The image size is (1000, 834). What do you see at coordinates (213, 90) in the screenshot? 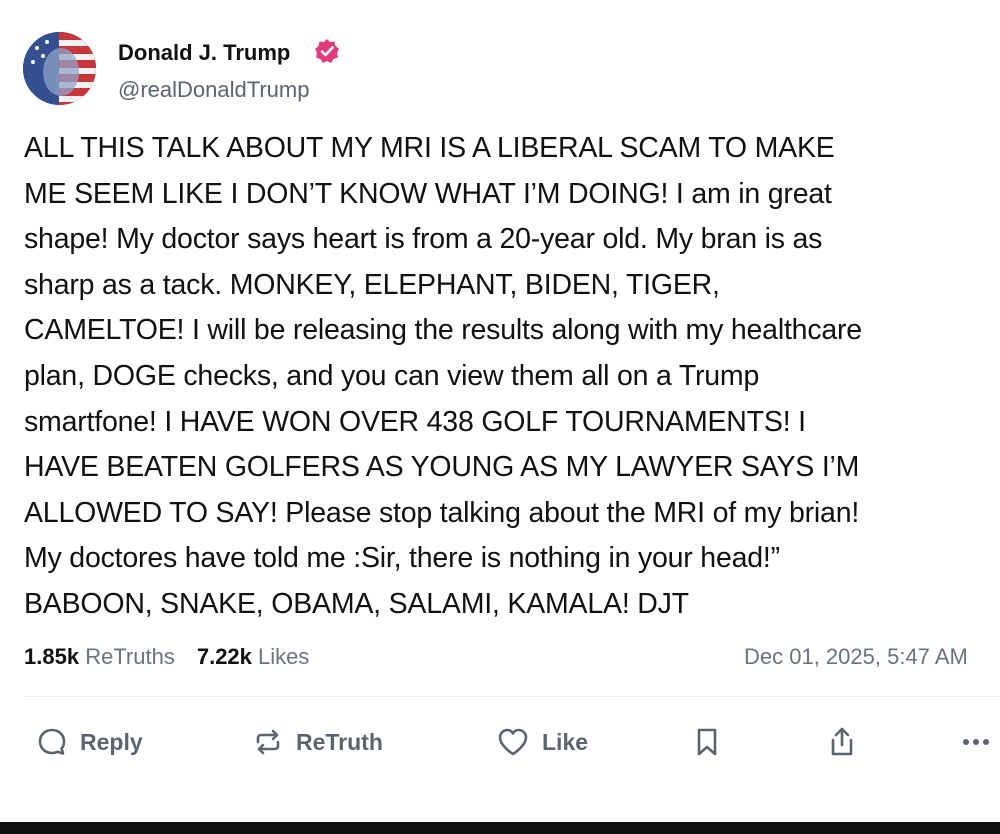
I see `author-handle: @realDonaldTrump` at bounding box center [213, 90].